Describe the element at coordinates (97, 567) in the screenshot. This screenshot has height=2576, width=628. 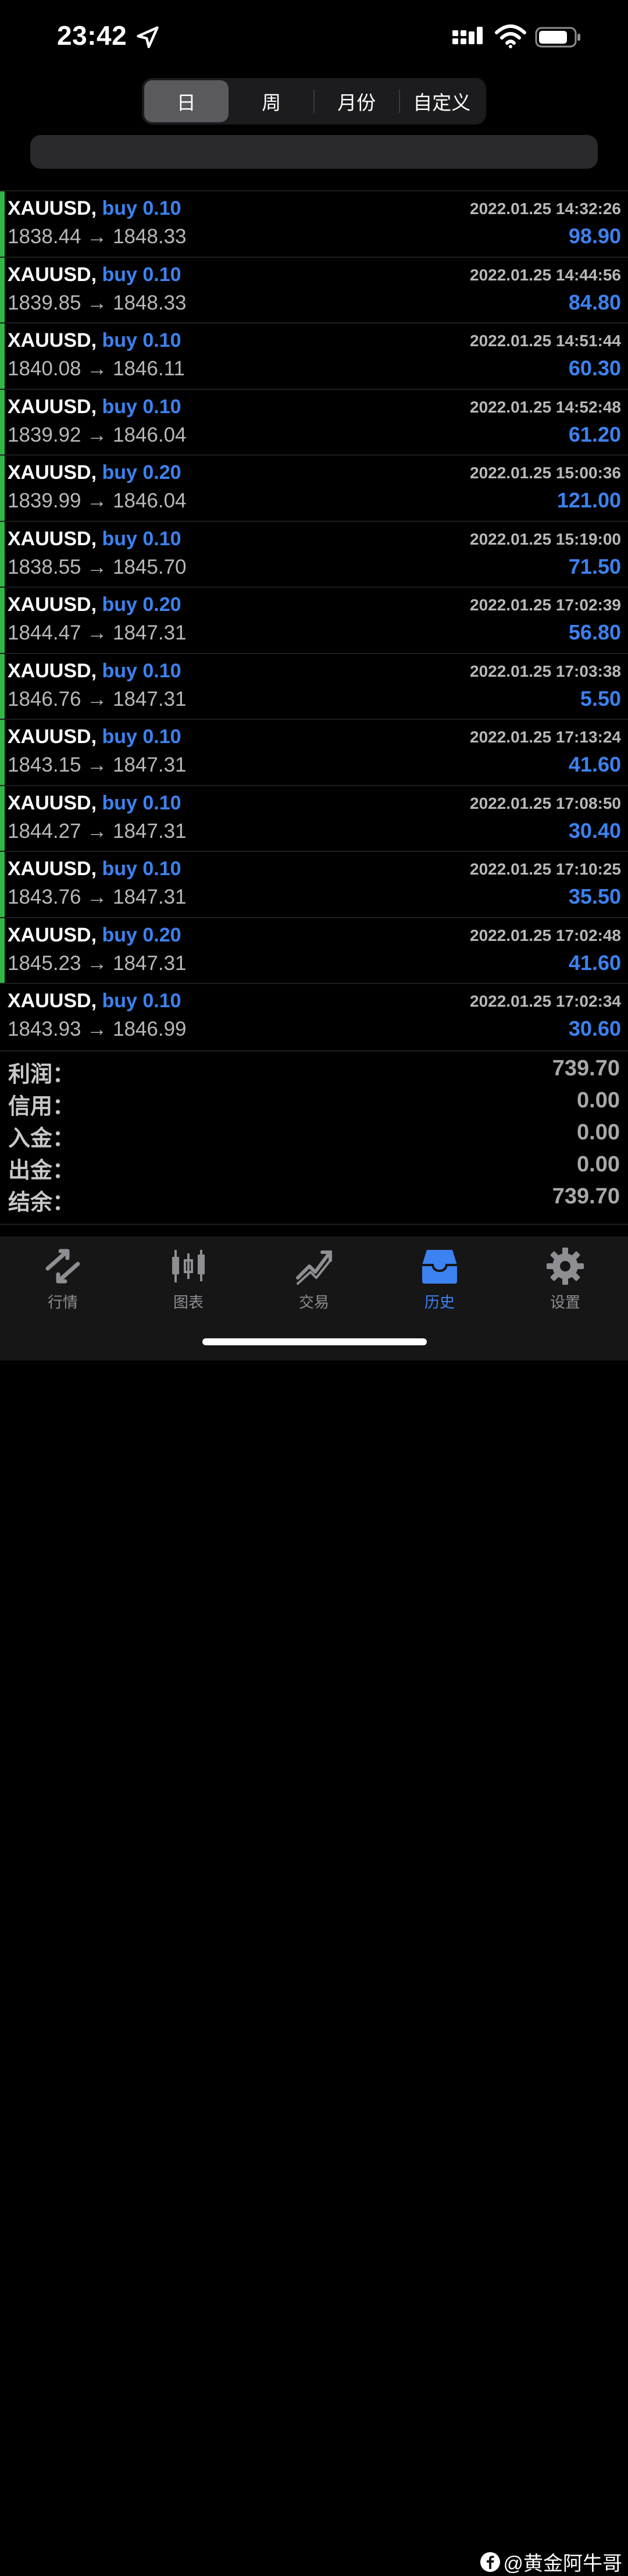
I see `trade-prices: 1838.55 → 1845.70` at that location.